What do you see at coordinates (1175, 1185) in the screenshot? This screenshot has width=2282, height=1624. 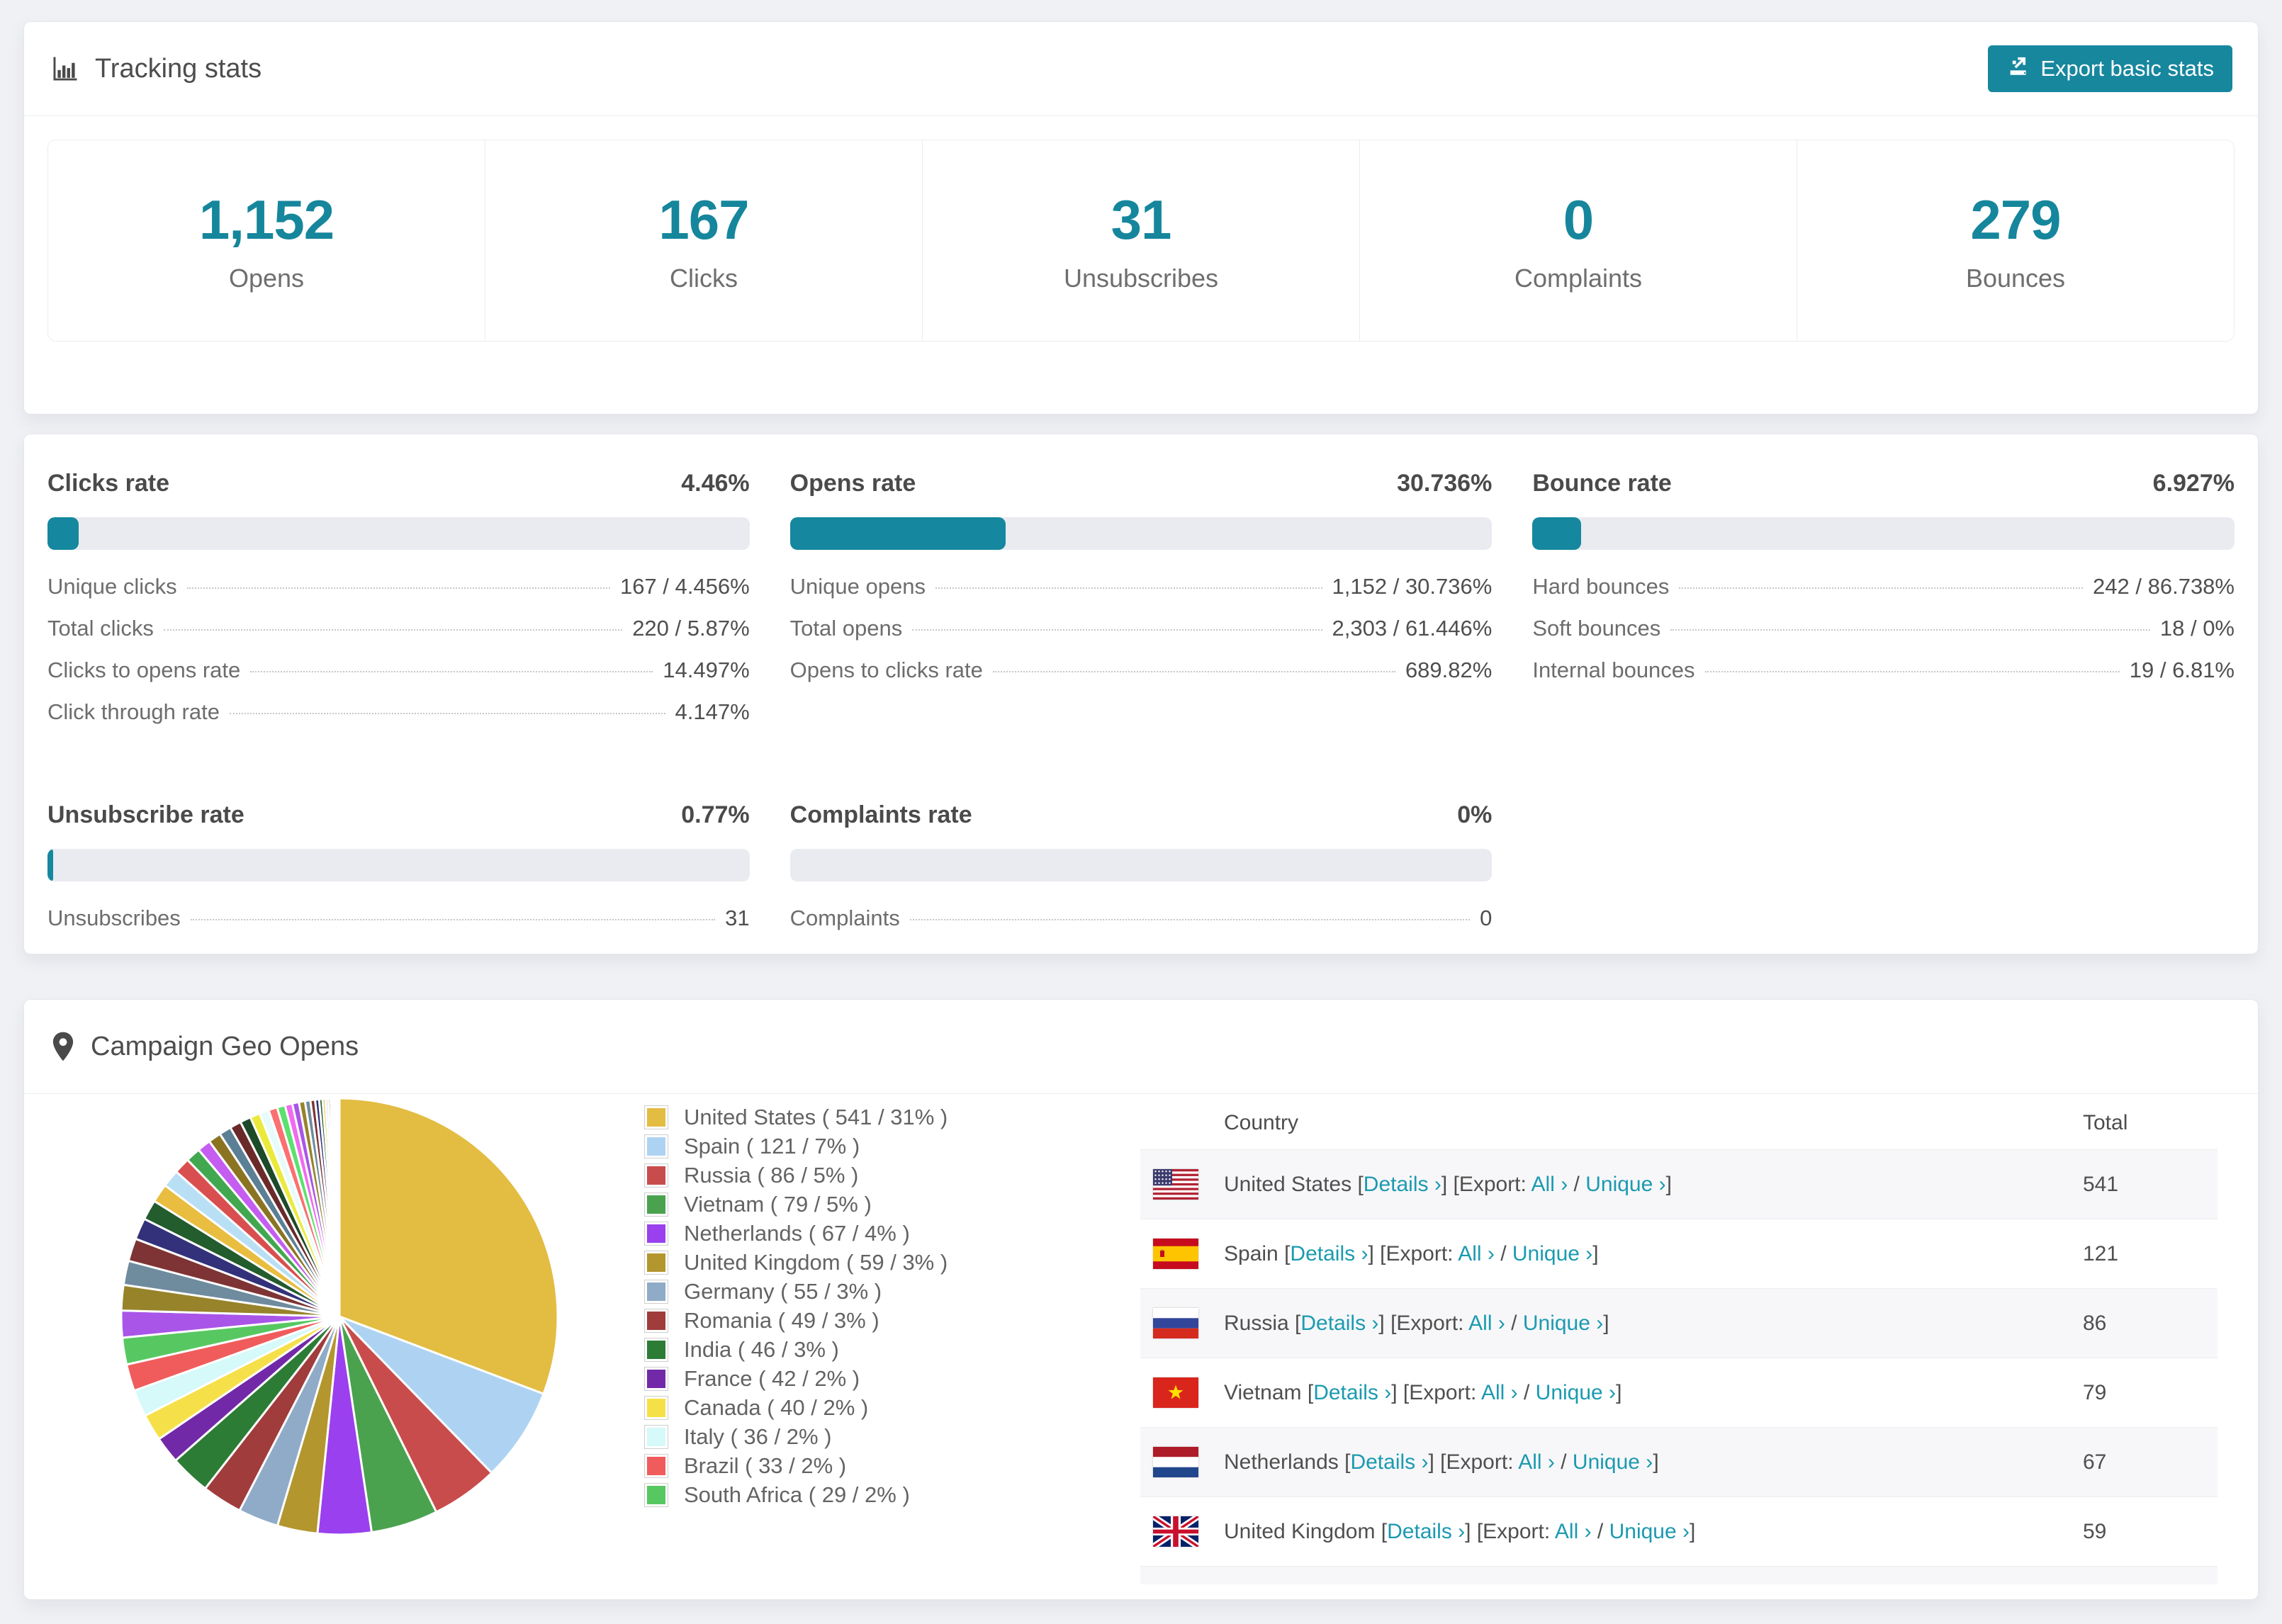 I see `us-flag-icon` at bounding box center [1175, 1185].